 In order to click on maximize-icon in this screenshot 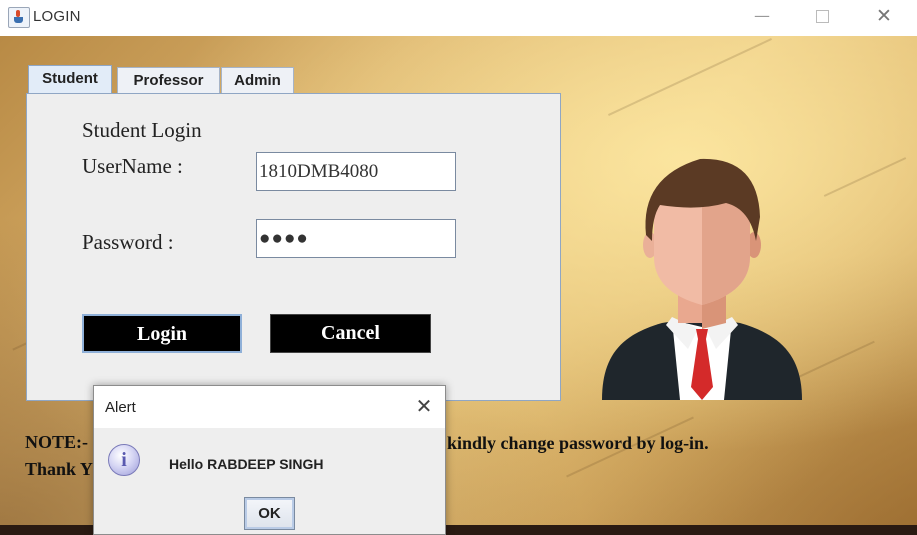, I will do `click(822, 16)`.